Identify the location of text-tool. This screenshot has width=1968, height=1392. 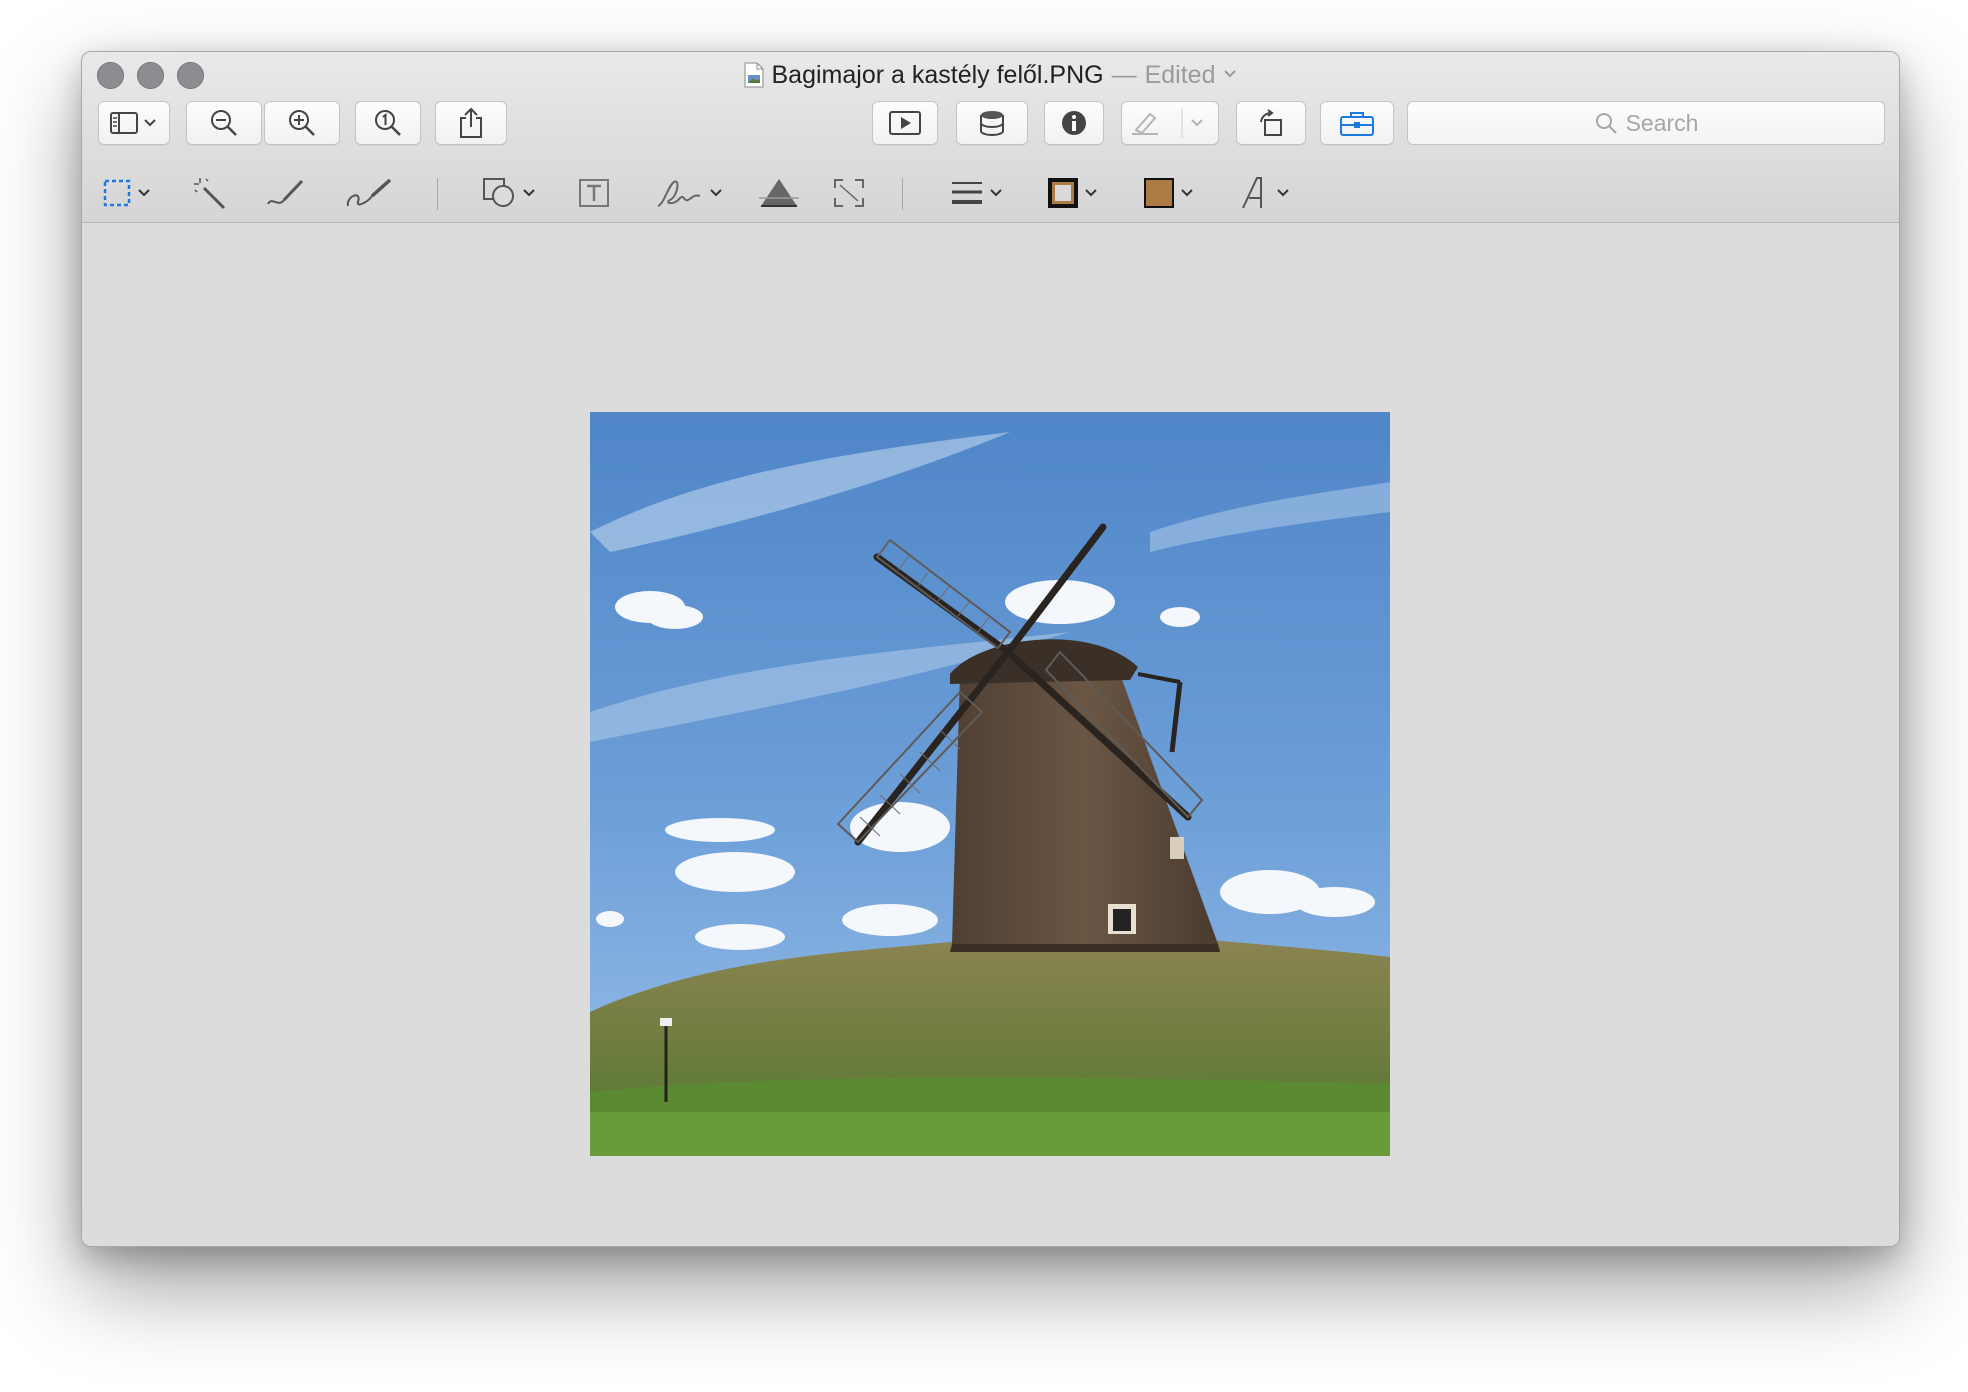
(594, 193).